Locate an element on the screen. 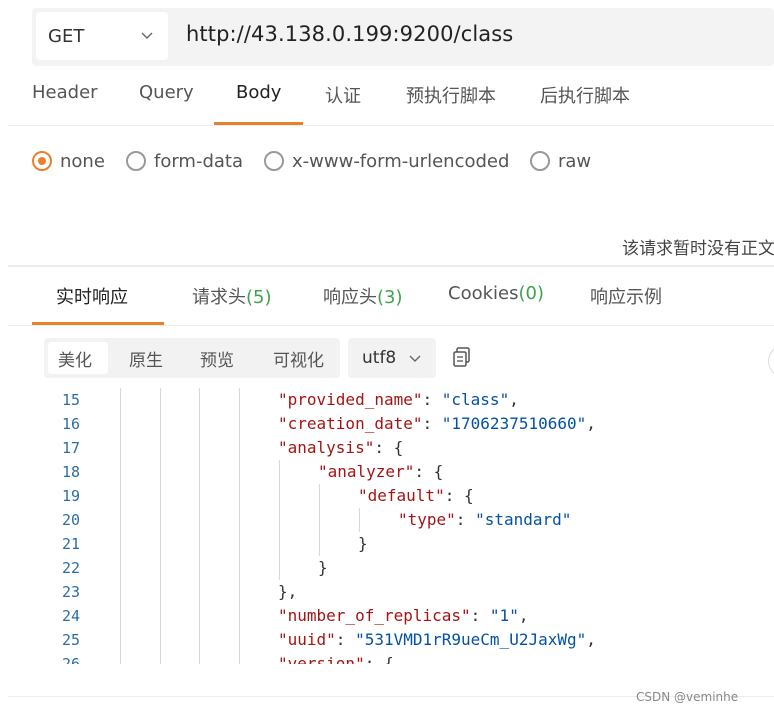 This screenshot has width=774, height=712. tab-response-examples: 响应示例 is located at coordinates (626, 296).